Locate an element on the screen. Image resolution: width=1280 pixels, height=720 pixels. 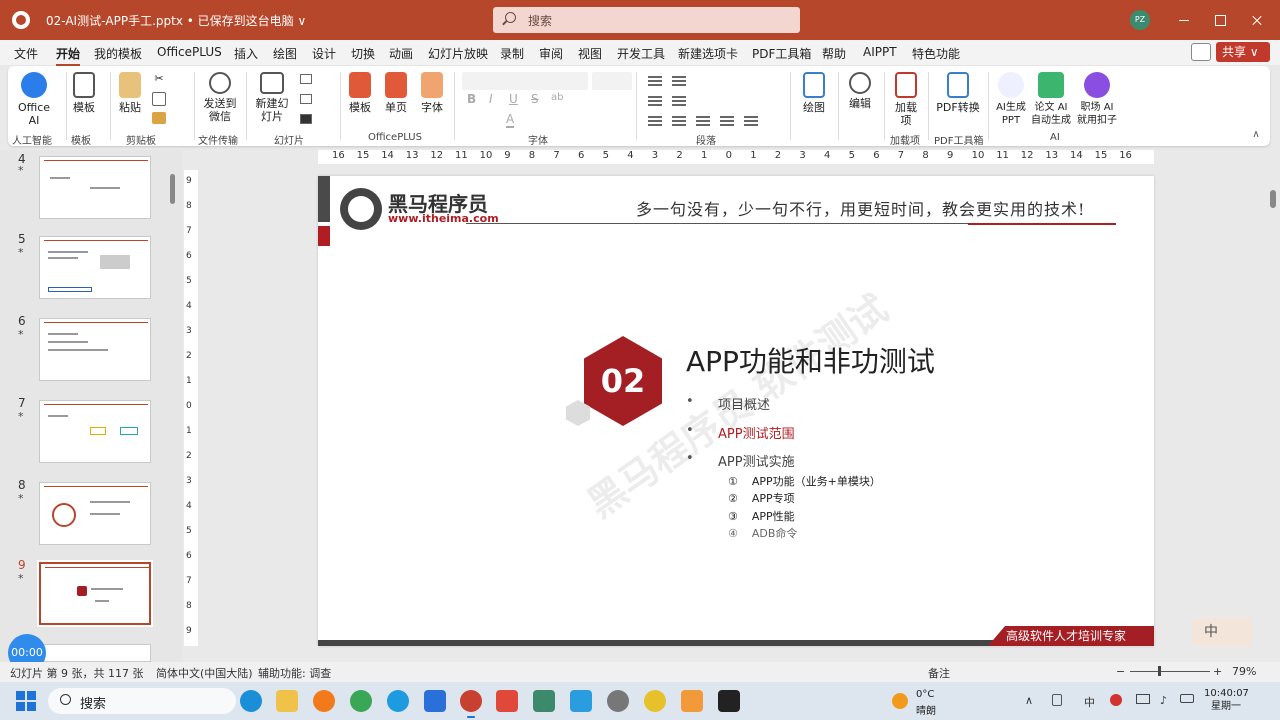
notes-button: 备注 is located at coordinates (939, 673).